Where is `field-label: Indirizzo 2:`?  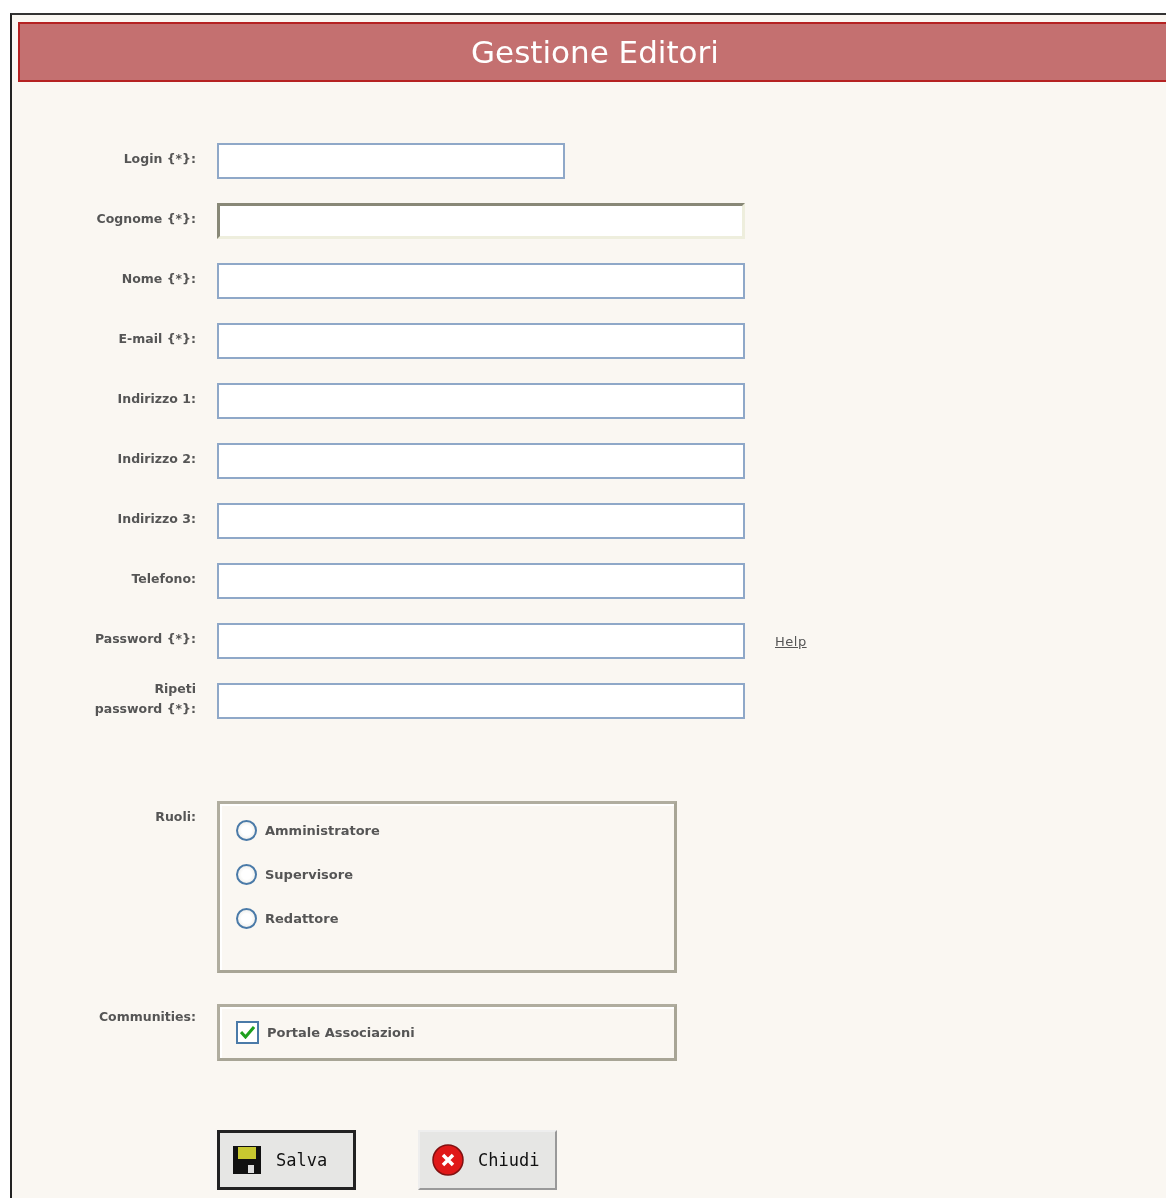 field-label: Indirizzo 2: is located at coordinates (156, 459).